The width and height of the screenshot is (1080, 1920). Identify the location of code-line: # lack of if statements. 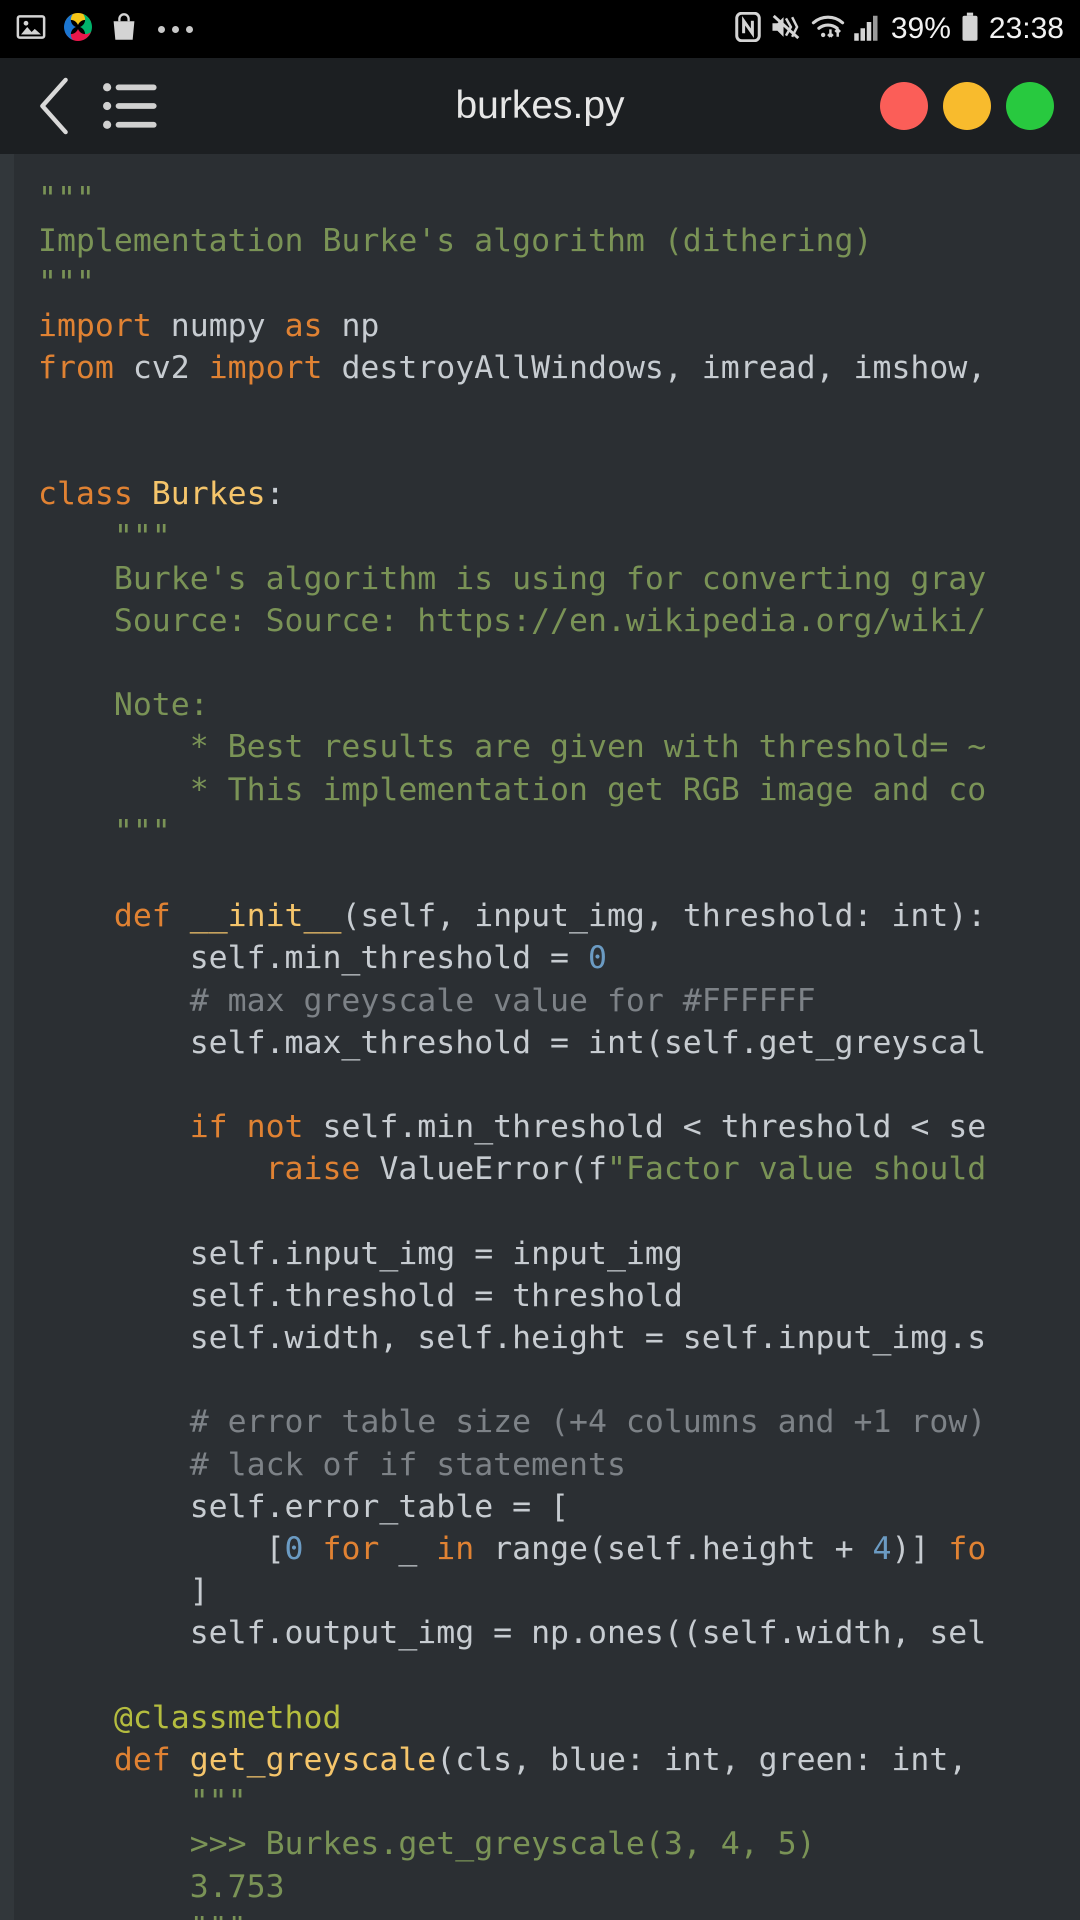
(407, 1464).